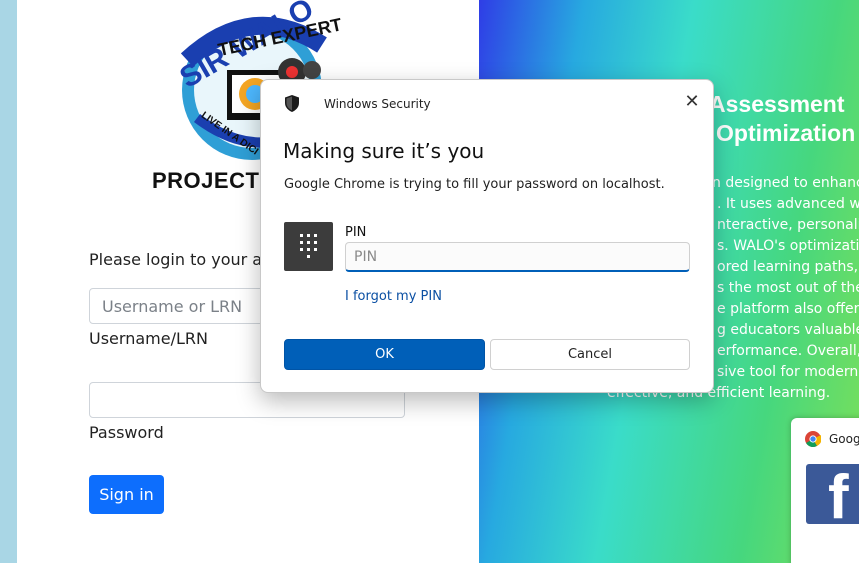 The width and height of the screenshot is (859, 563). What do you see at coordinates (788, 204) in the screenshot?
I see `info-desc-line: . It uses advanced web` at bounding box center [788, 204].